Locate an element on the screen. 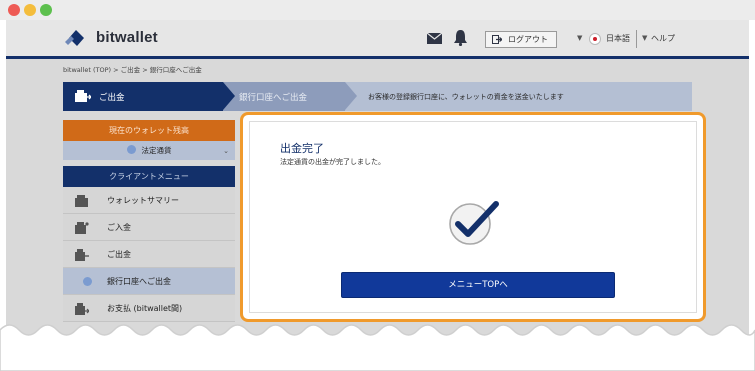 The image size is (755, 371). header-divider is located at coordinates (636, 39).